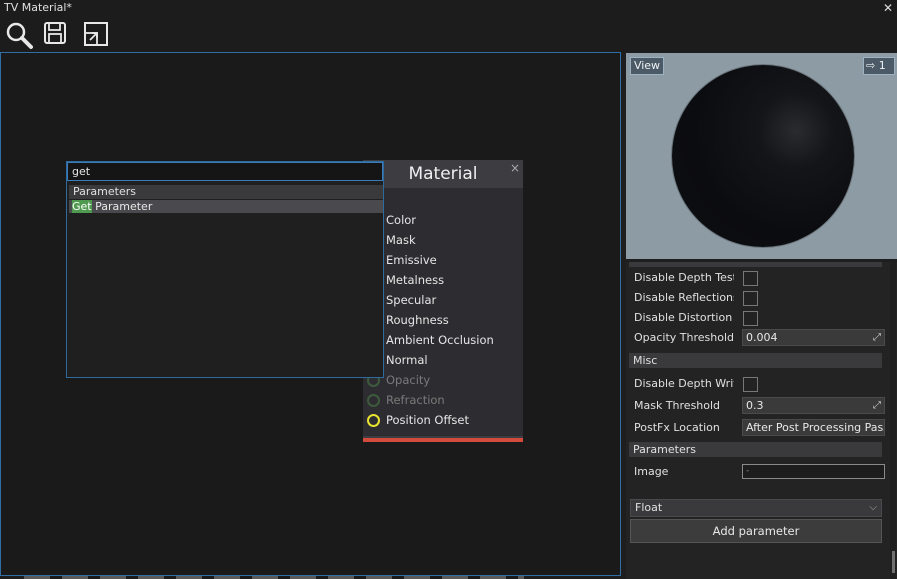 Image resolution: width=897 pixels, height=579 pixels. I want to click on image-property-row: Image -, so click(759, 472).